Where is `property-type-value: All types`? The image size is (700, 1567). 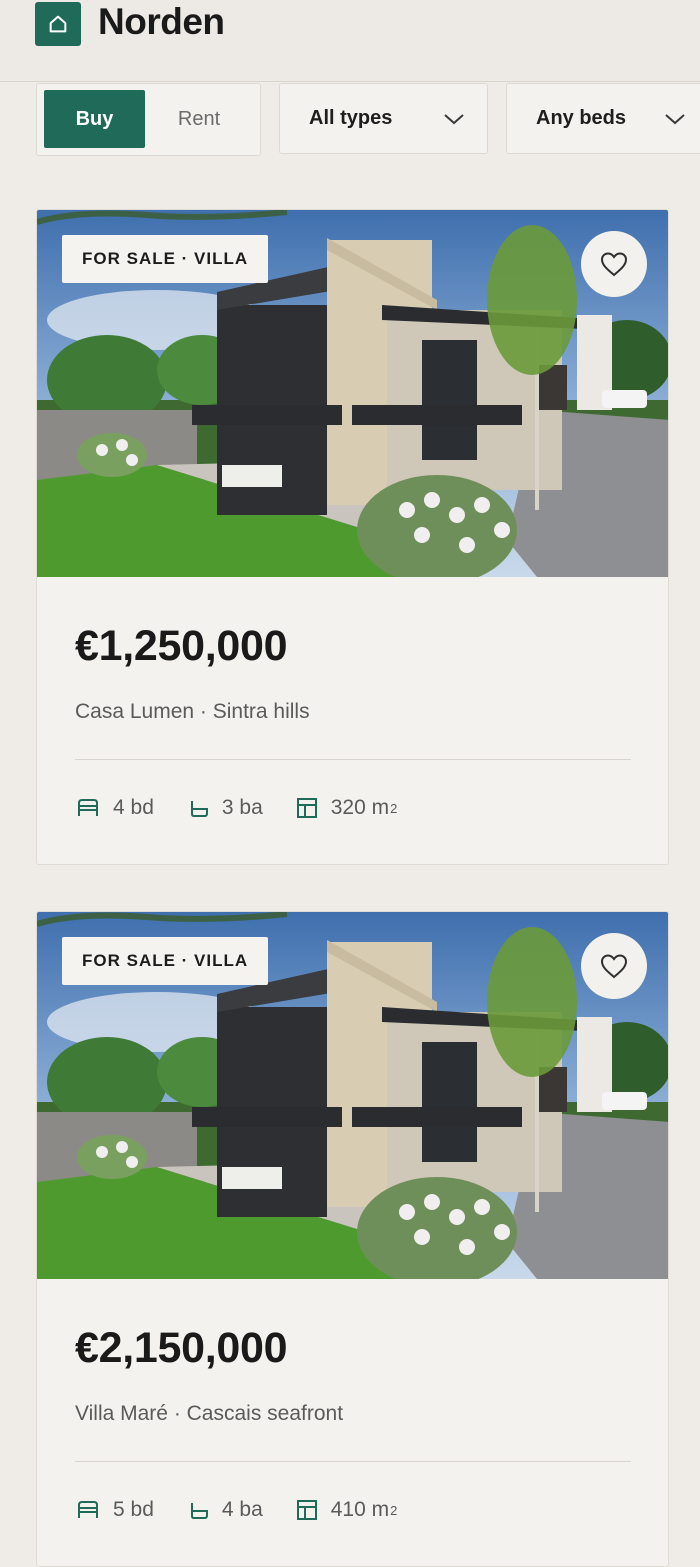
property-type-value: All types is located at coordinates (351, 118).